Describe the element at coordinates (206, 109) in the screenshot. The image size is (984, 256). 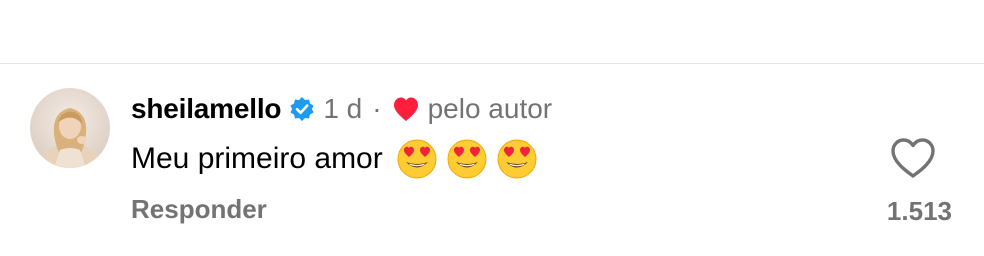
I see `username: sheilamello` at that location.